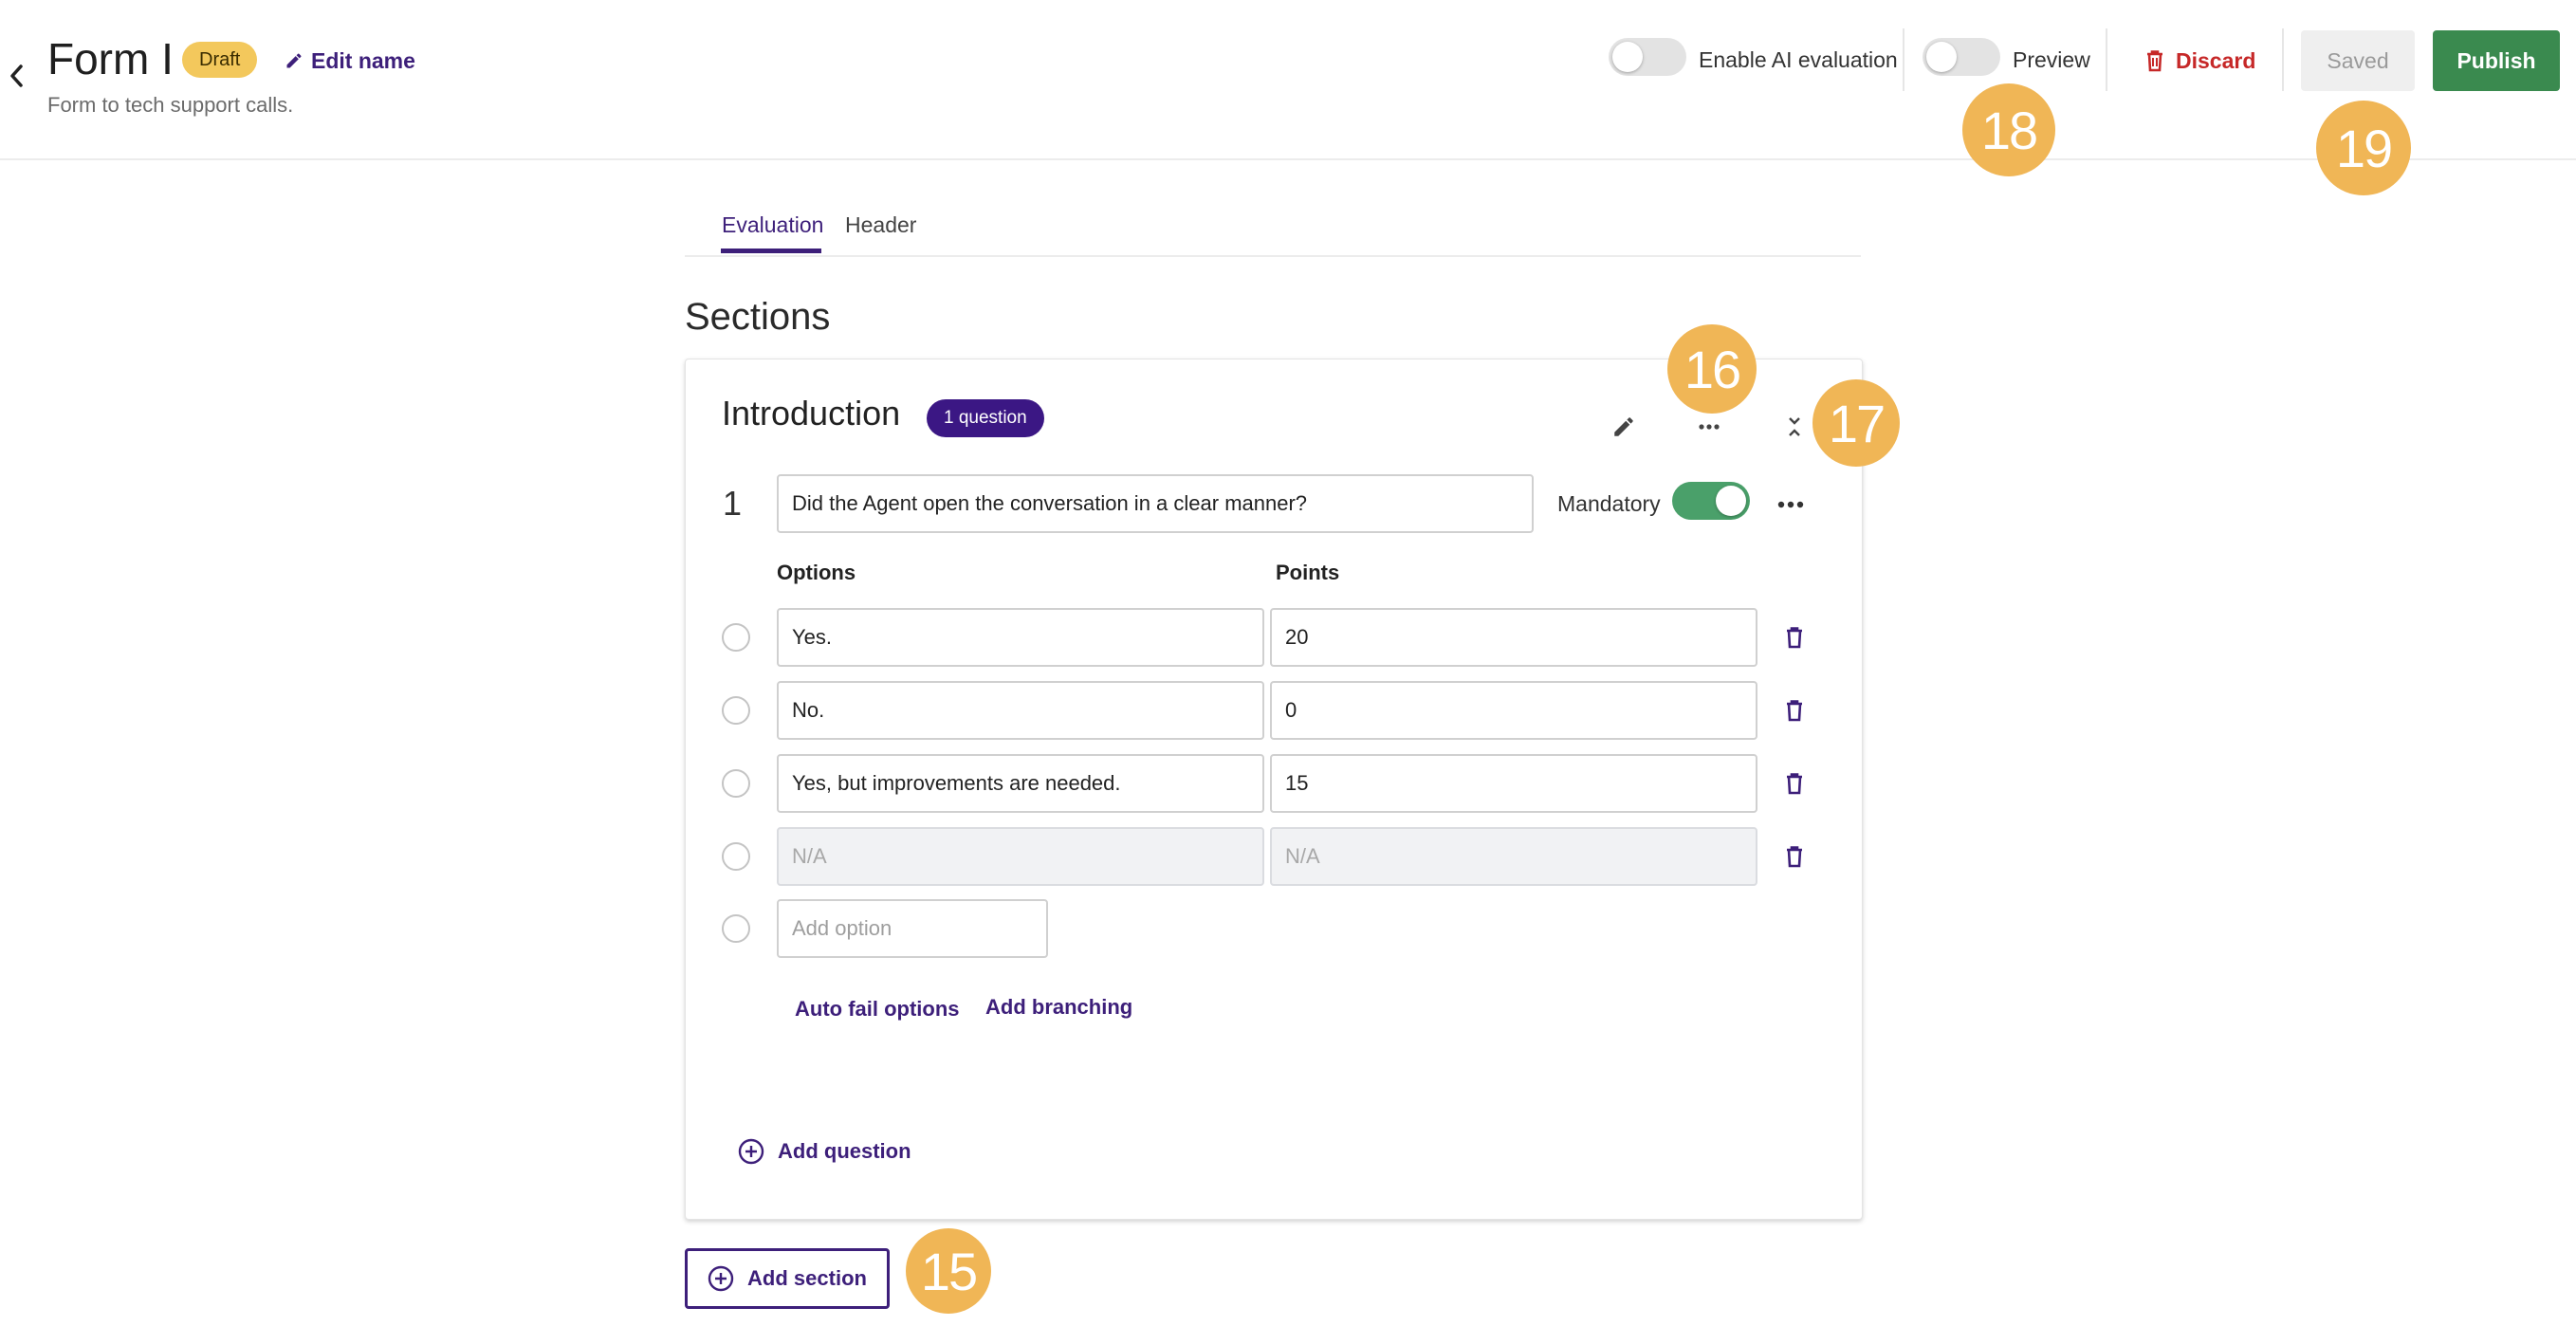 The image size is (2576, 1326). I want to click on edit-section-button, so click(1624, 427).